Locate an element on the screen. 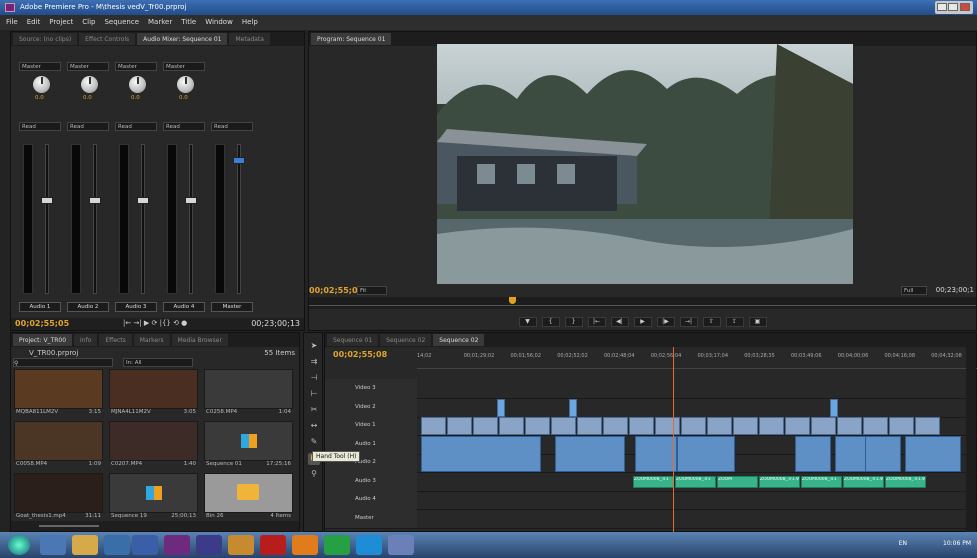 The image size is (977, 558). menu-help: Help is located at coordinates (250, 24).